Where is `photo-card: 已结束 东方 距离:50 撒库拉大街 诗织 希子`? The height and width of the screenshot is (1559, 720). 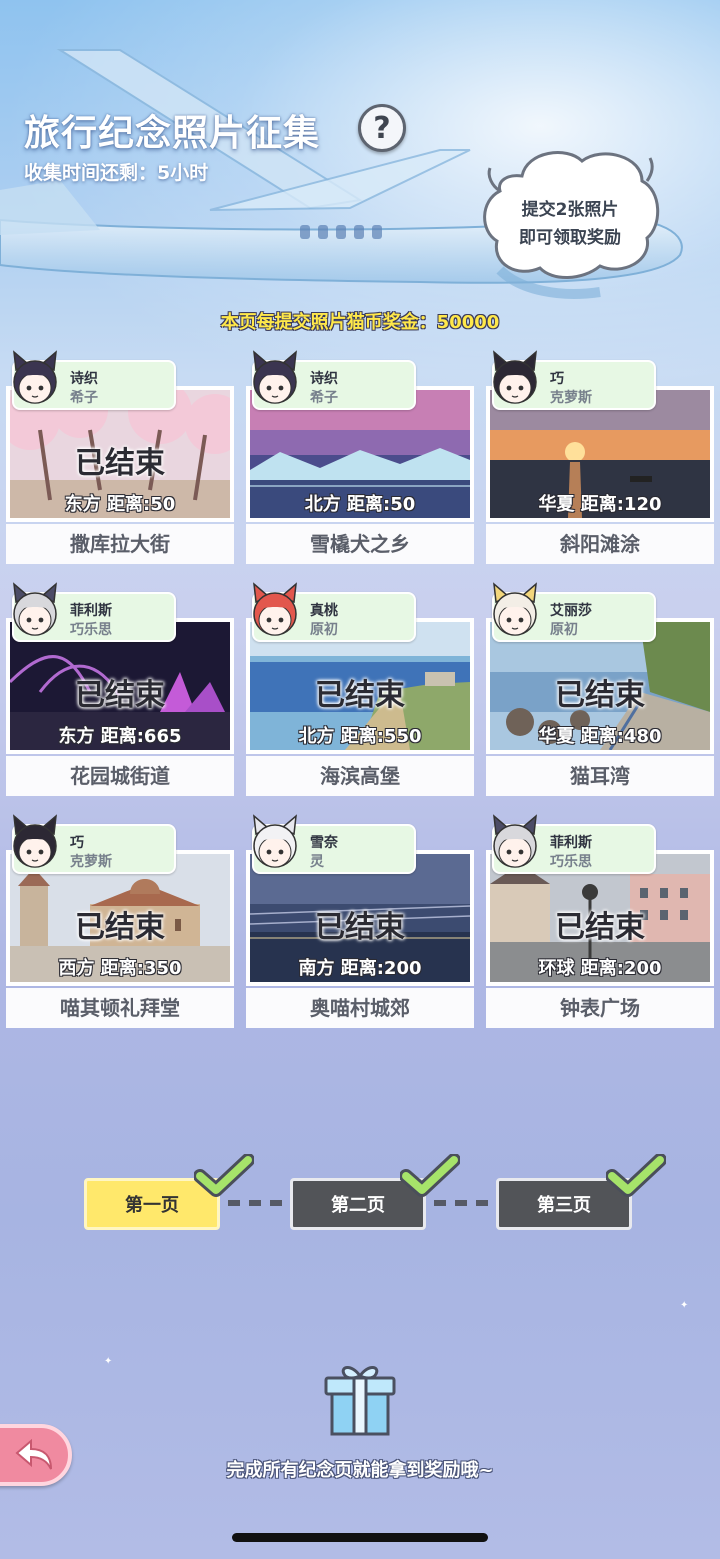
photo-card: 已结束 东方 距离:50 撒库拉大街 诗织 希子 is located at coordinates (120, 457).